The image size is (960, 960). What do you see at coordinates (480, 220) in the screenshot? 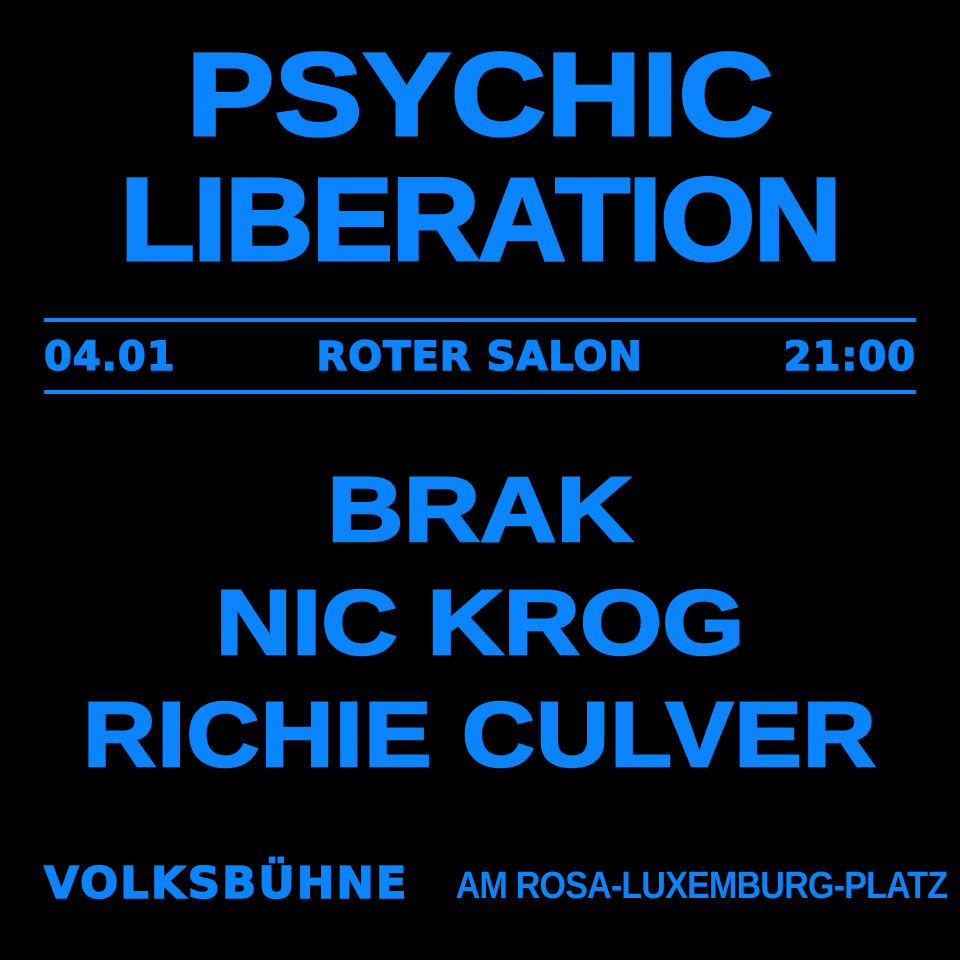
I see `title-line-2: LIBERATION` at bounding box center [480, 220].